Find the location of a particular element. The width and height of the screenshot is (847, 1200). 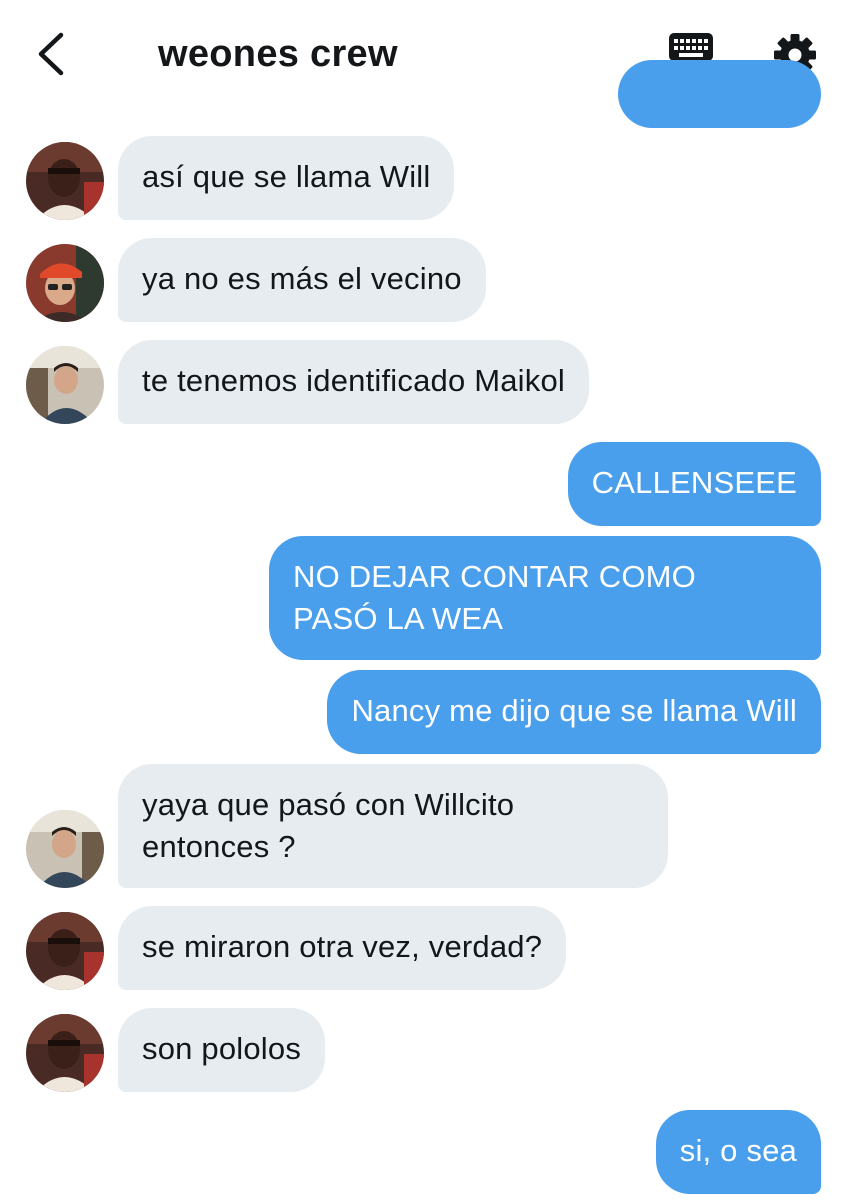

message-text: si, o sea is located at coordinates (738, 1150).